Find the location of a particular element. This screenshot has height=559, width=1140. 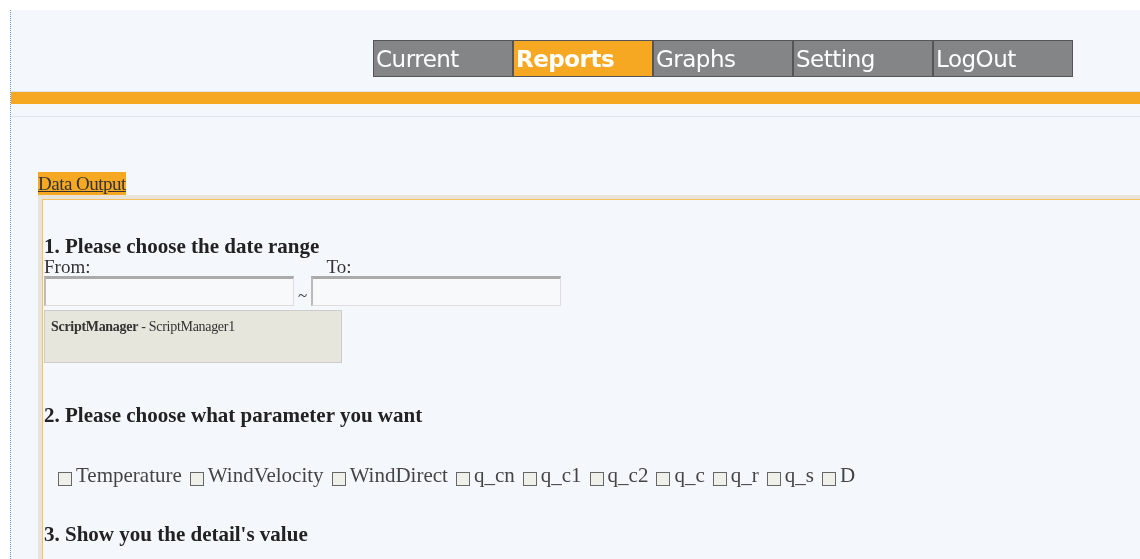

checkbox-label: q_c1 is located at coordinates (561, 475).